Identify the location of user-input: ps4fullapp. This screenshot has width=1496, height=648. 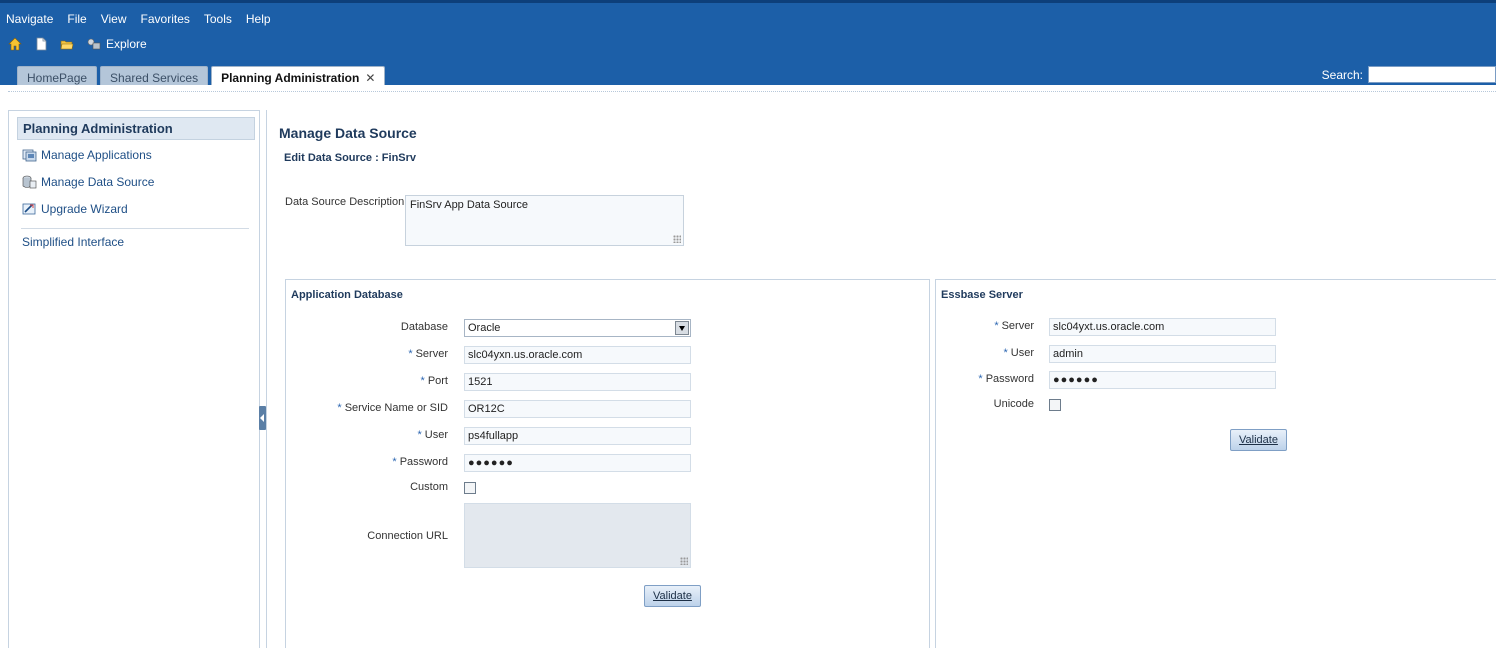
(577, 436).